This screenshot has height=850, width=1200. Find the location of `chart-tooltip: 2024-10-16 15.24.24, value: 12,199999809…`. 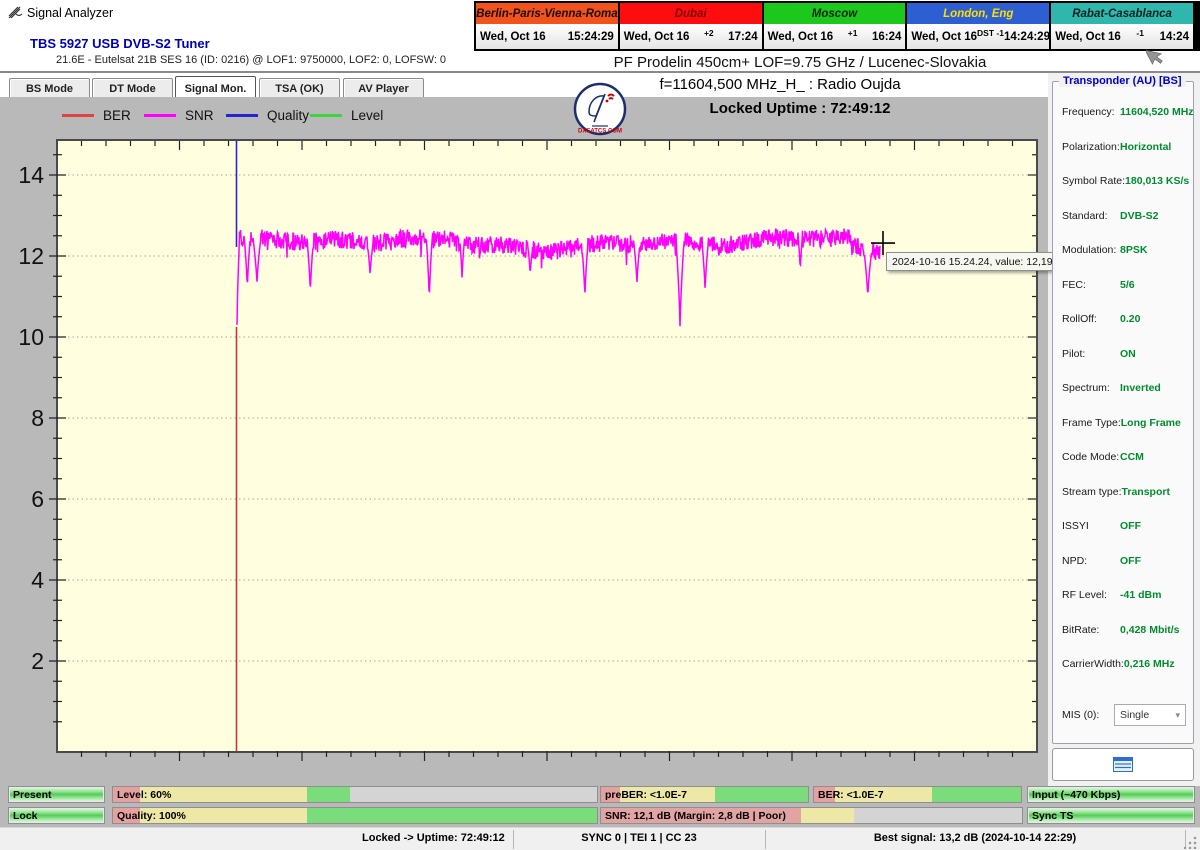

chart-tooltip: 2024-10-16 15.24.24, value: 12,199999809… is located at coordinates (1001, 261).